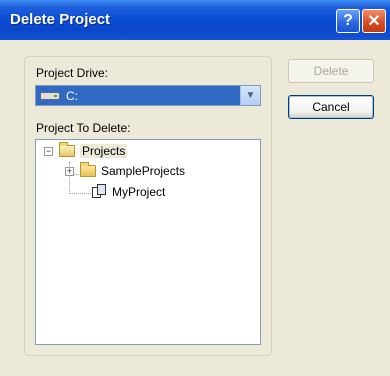 The width and height of the screenshot is (390, 376). Describe the element at coordinates (69, 171) in the screenshot. I see `expand-icon: +` at that location.